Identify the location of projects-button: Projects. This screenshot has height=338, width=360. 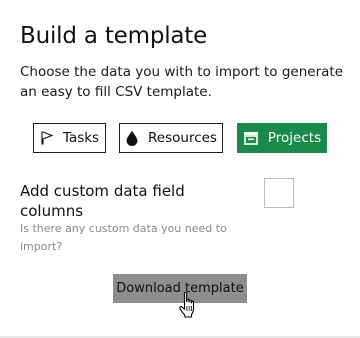
(282, 138).